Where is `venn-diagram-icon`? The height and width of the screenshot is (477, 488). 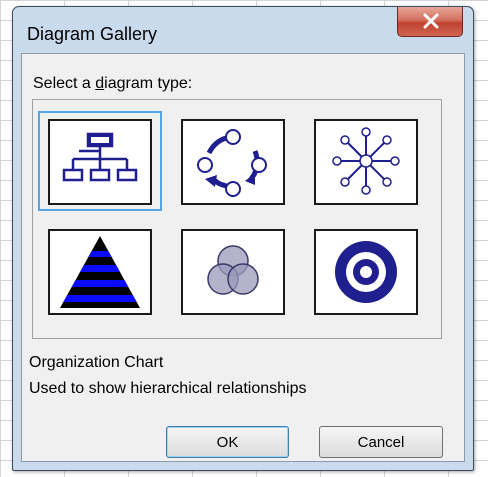 venn-diagram-icon is located at coordinates (233, 270).